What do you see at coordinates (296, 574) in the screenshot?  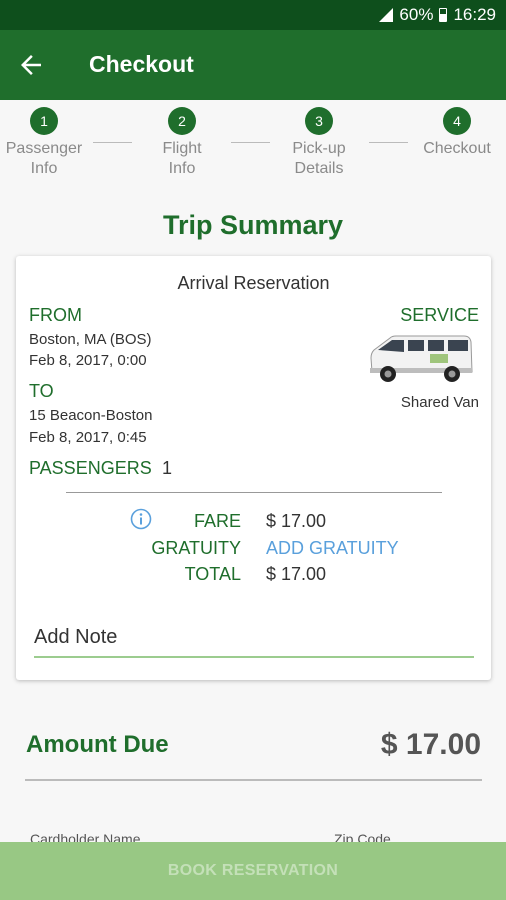 I see `total-value: $ 17.00` at bounding box center [296, 574].